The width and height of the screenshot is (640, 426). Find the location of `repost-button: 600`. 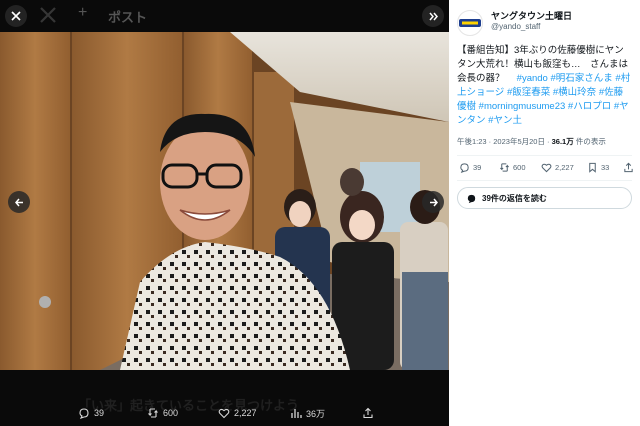

repost-button: 600 is located at coordinates (512, 167).